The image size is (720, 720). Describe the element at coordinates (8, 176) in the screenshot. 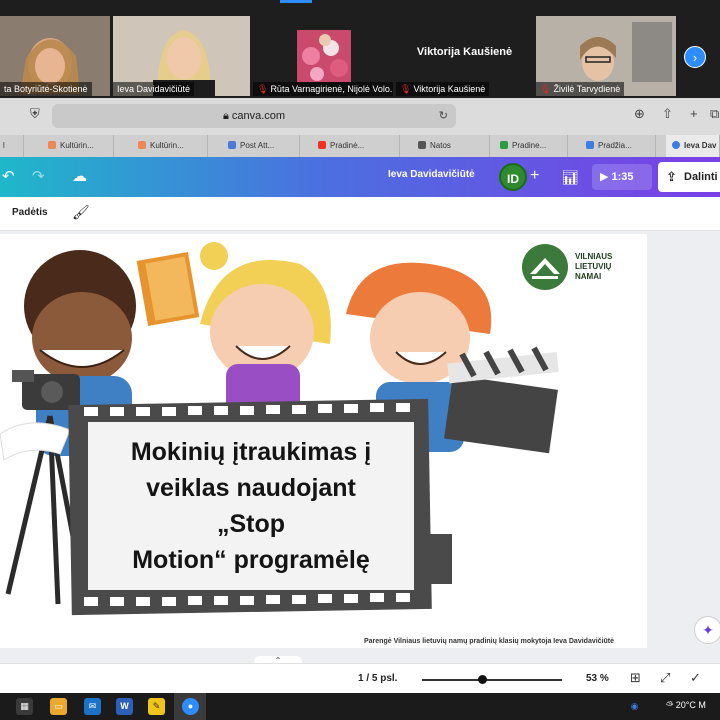

I see `undo-icon: ↶` at that location.